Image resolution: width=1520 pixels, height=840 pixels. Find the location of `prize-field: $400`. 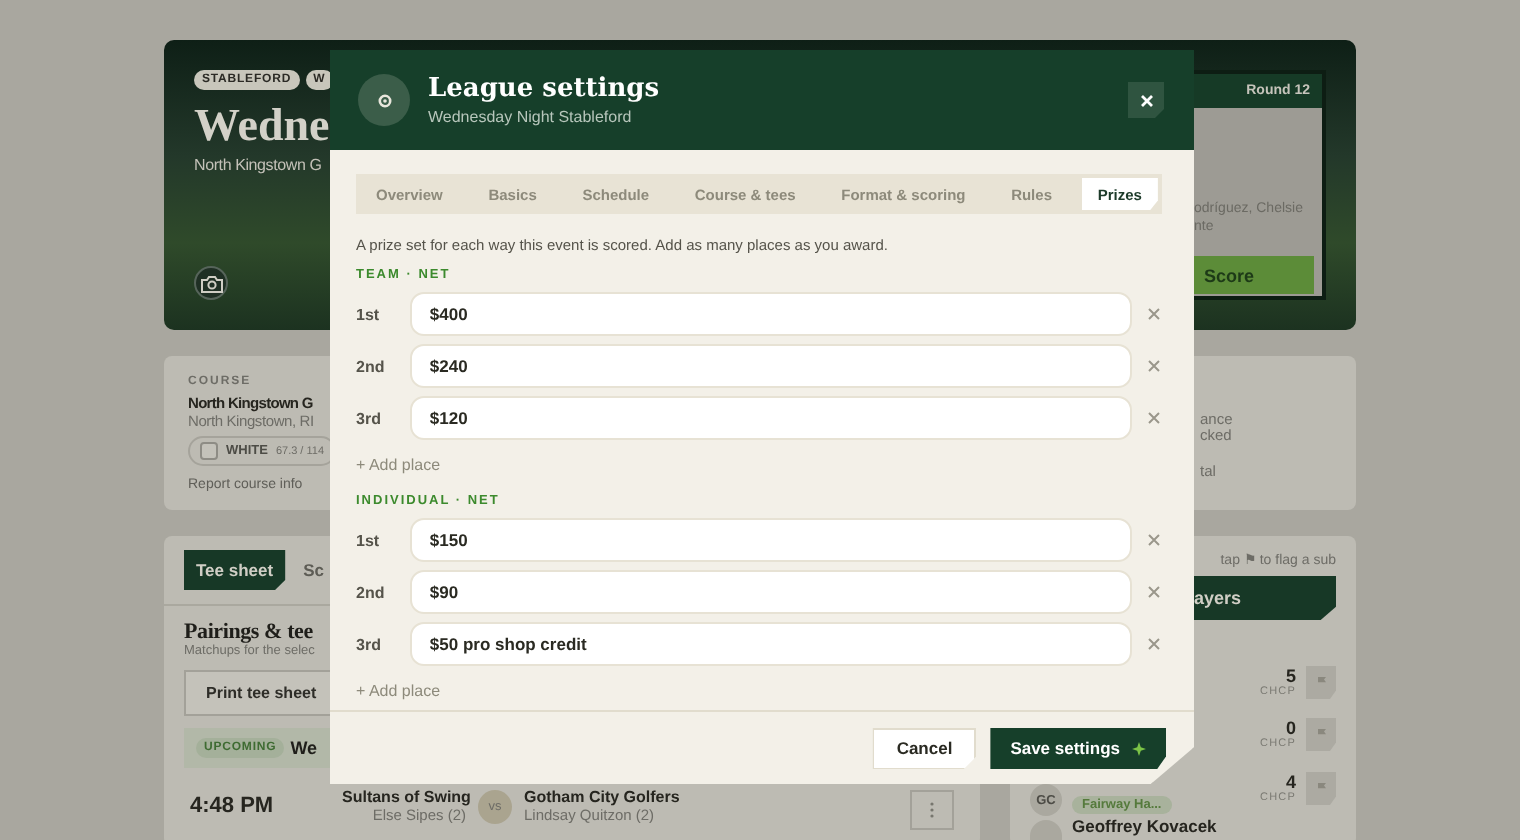

prize-field: $400 is located at coordinates (771, 314).